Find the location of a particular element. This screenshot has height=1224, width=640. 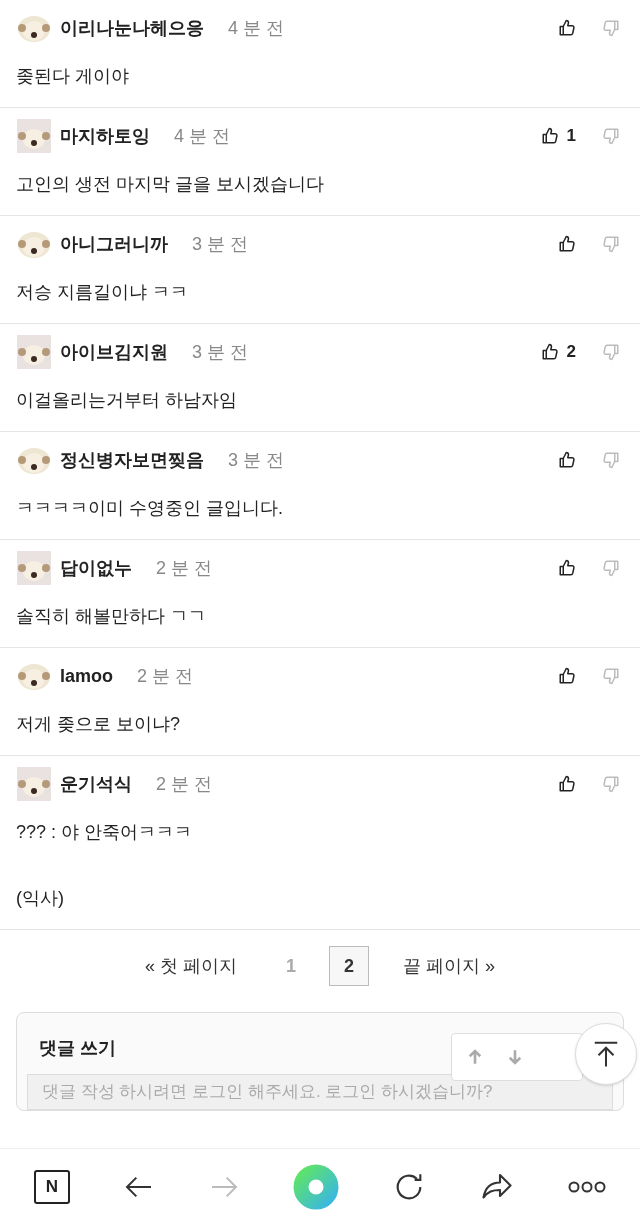

author-name: 운기석식 is located at coordinates (96, 784).